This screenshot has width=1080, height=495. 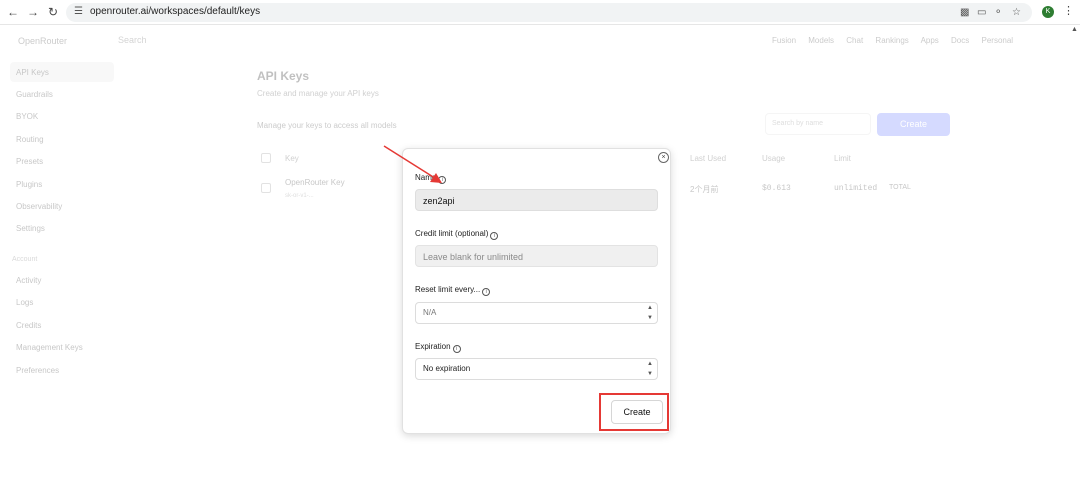 What do you see at coordinates (704, 189) in the screenshot?
I see `key-last-used: 2个月前` at bounding box center [704, 189].